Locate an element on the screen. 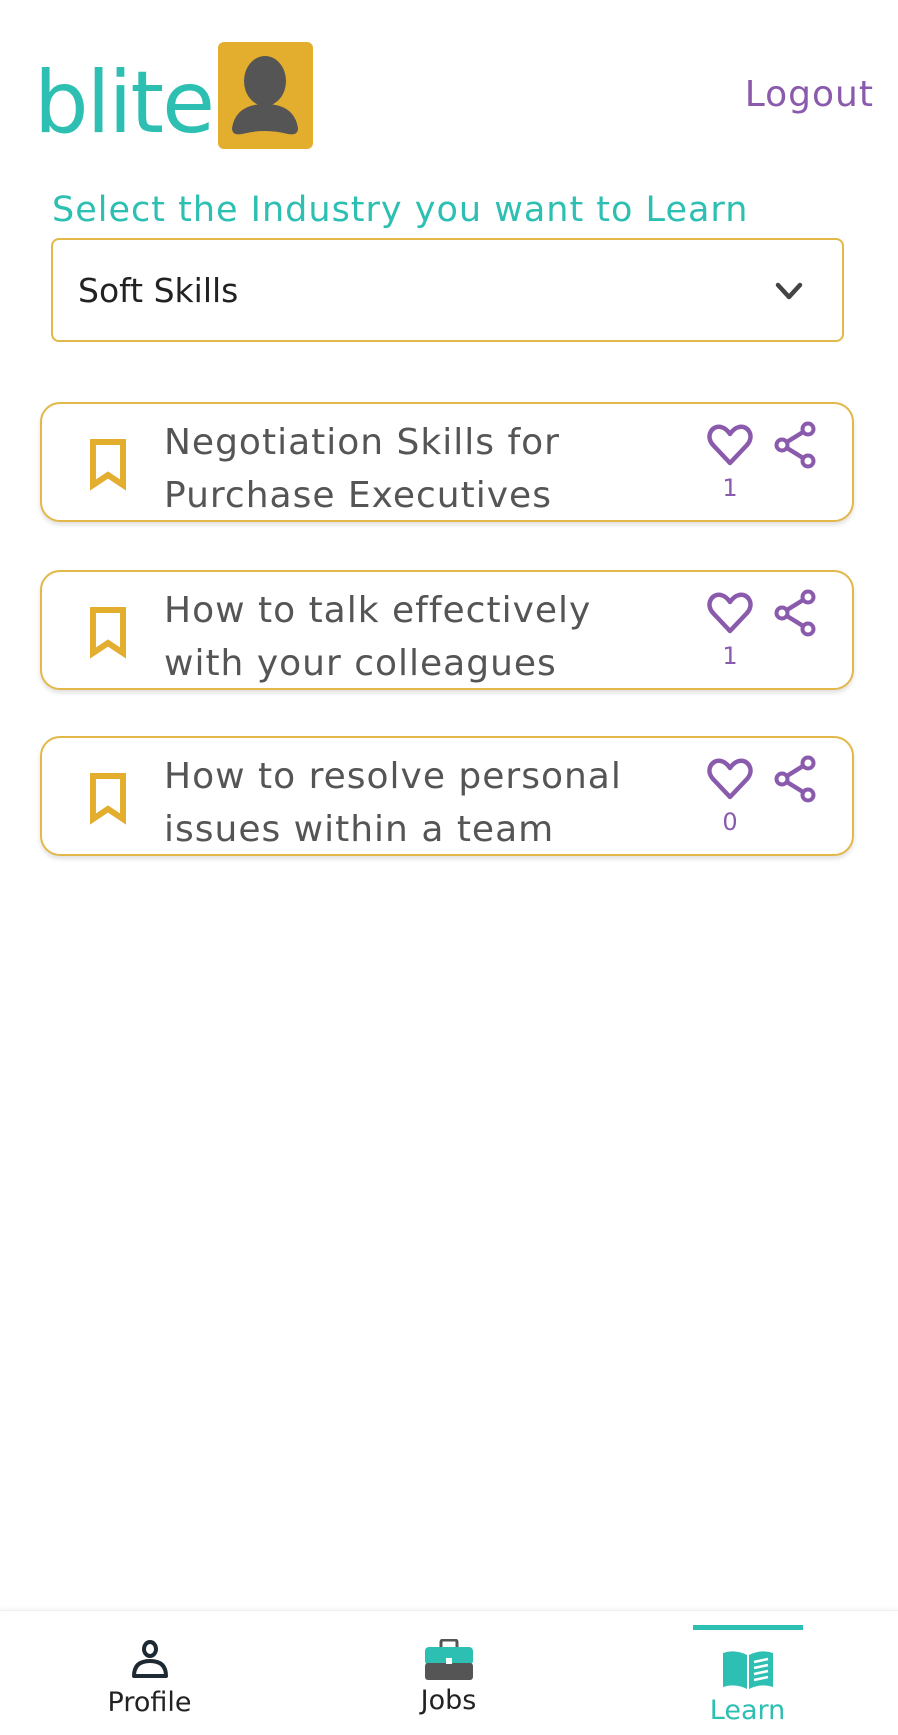  industry-select-value: Soft Skills is located at coordinates (158, 290).